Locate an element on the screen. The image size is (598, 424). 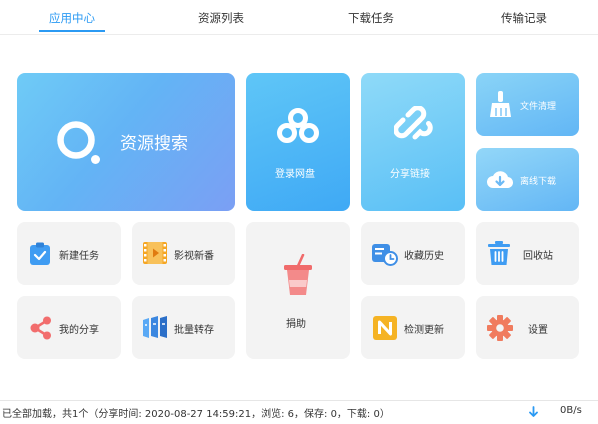
batch-transfer-icon is located at coordinates (155, 327).